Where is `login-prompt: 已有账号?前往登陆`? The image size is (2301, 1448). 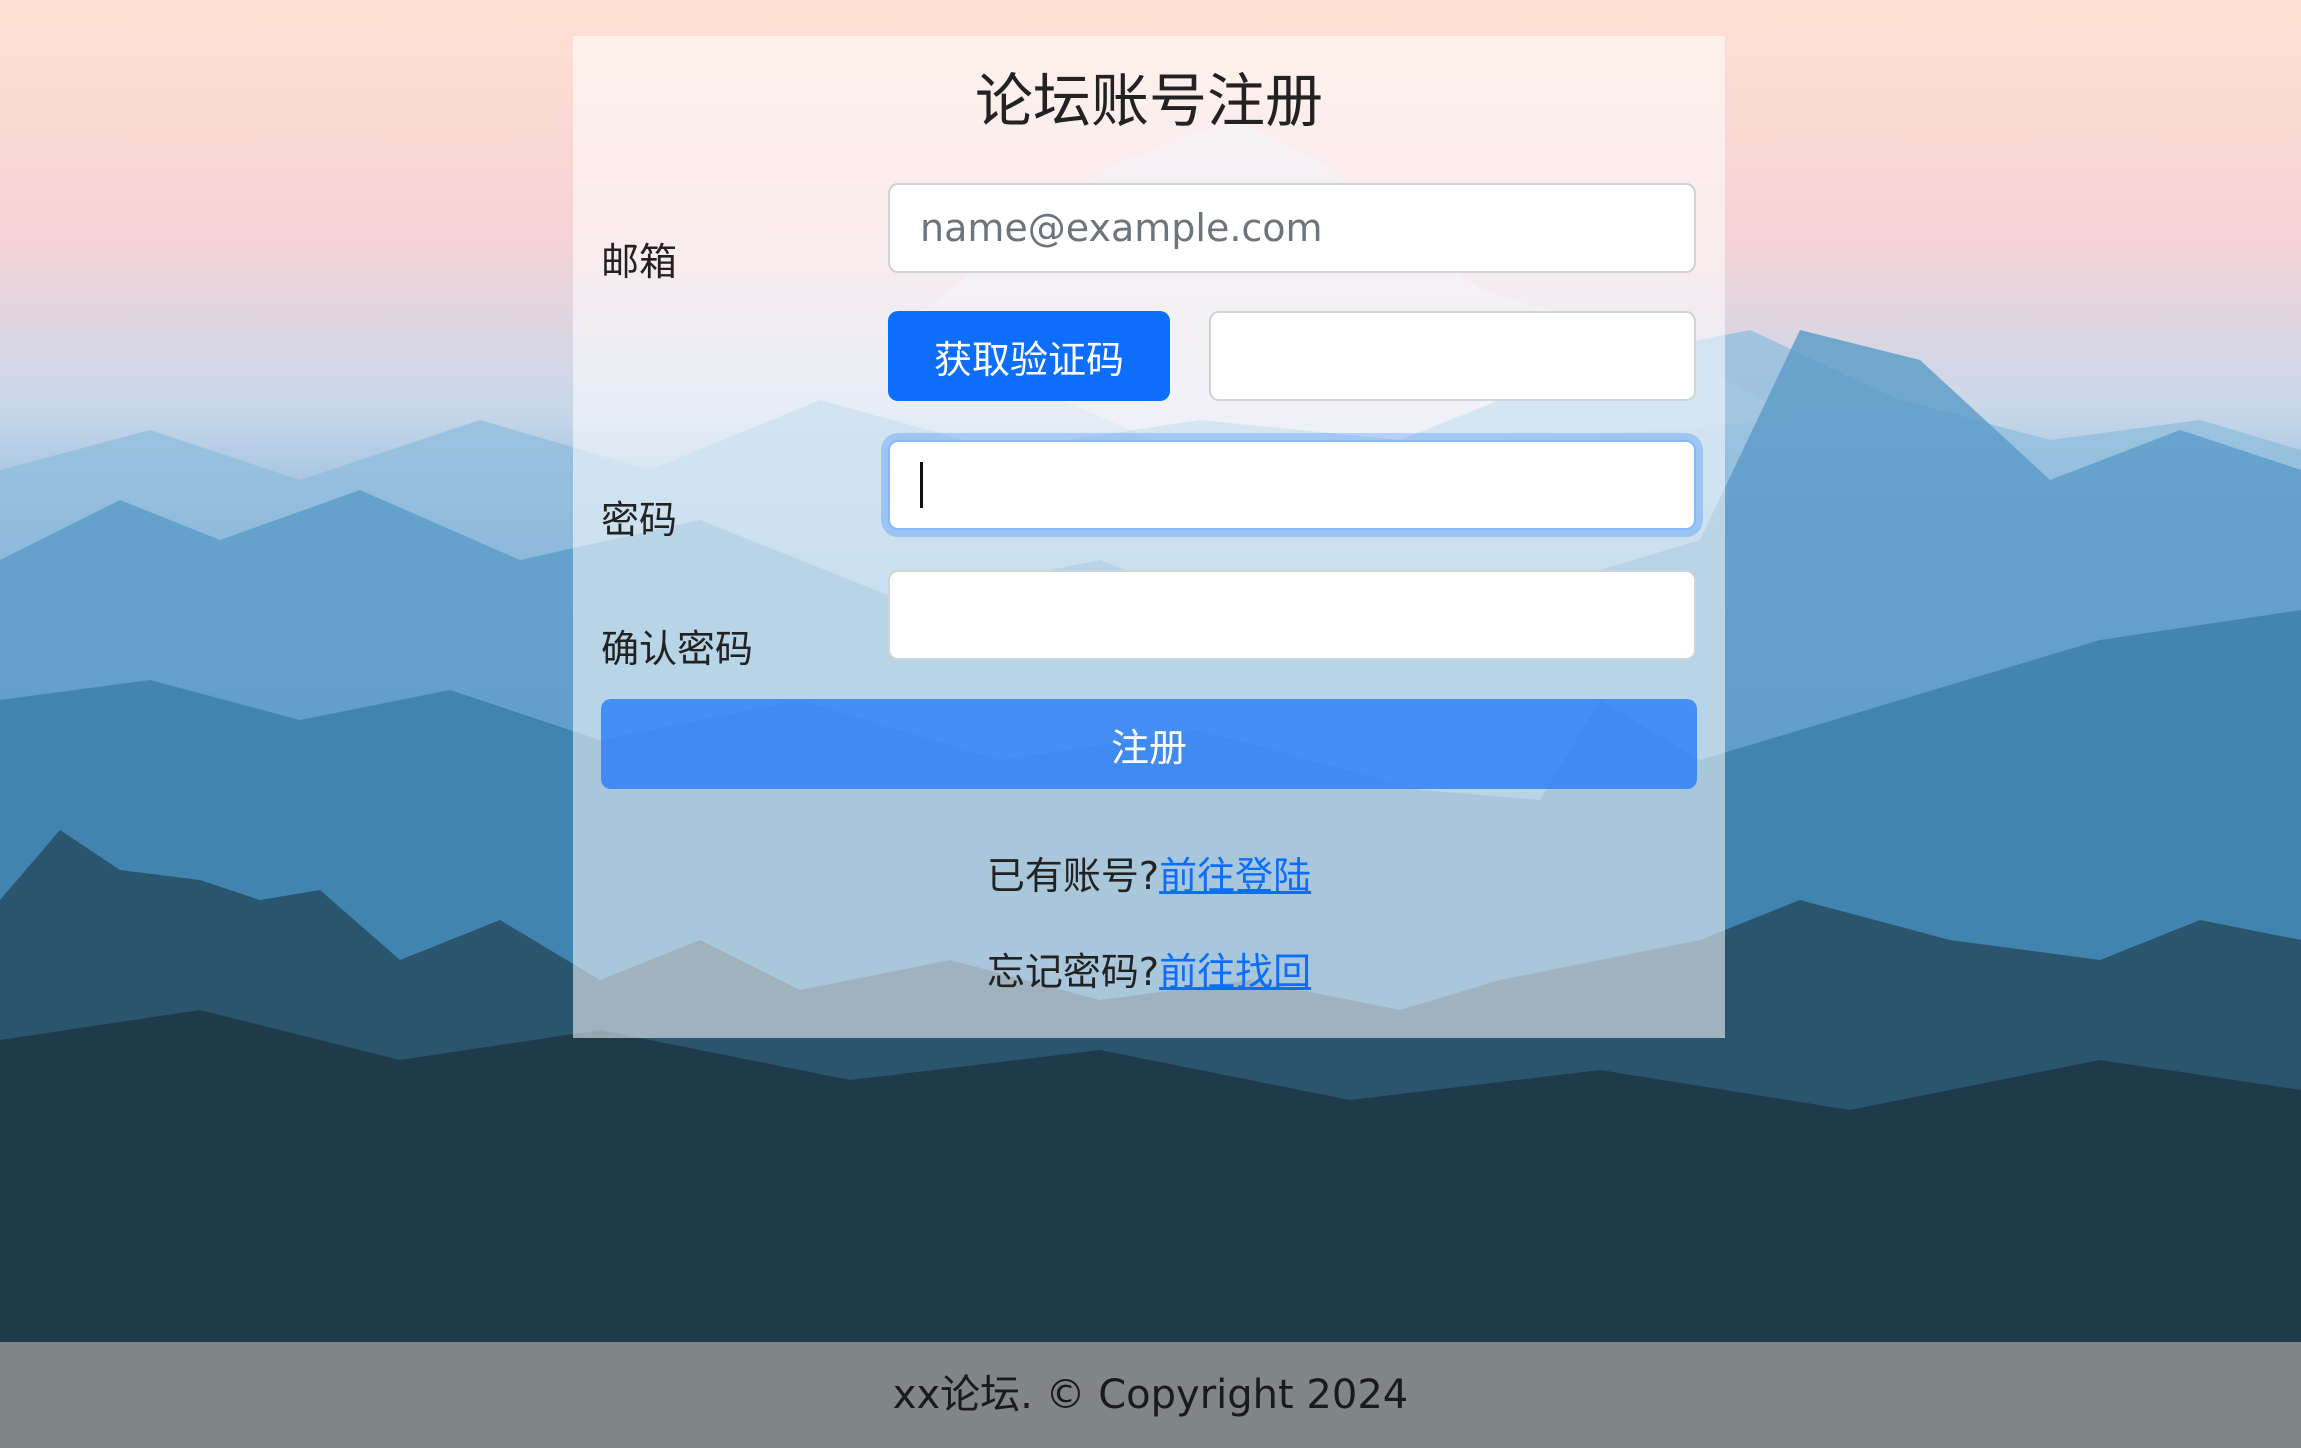 login-prompt: 已有账号?前往登陆 is located at coordinates (1149, 876).